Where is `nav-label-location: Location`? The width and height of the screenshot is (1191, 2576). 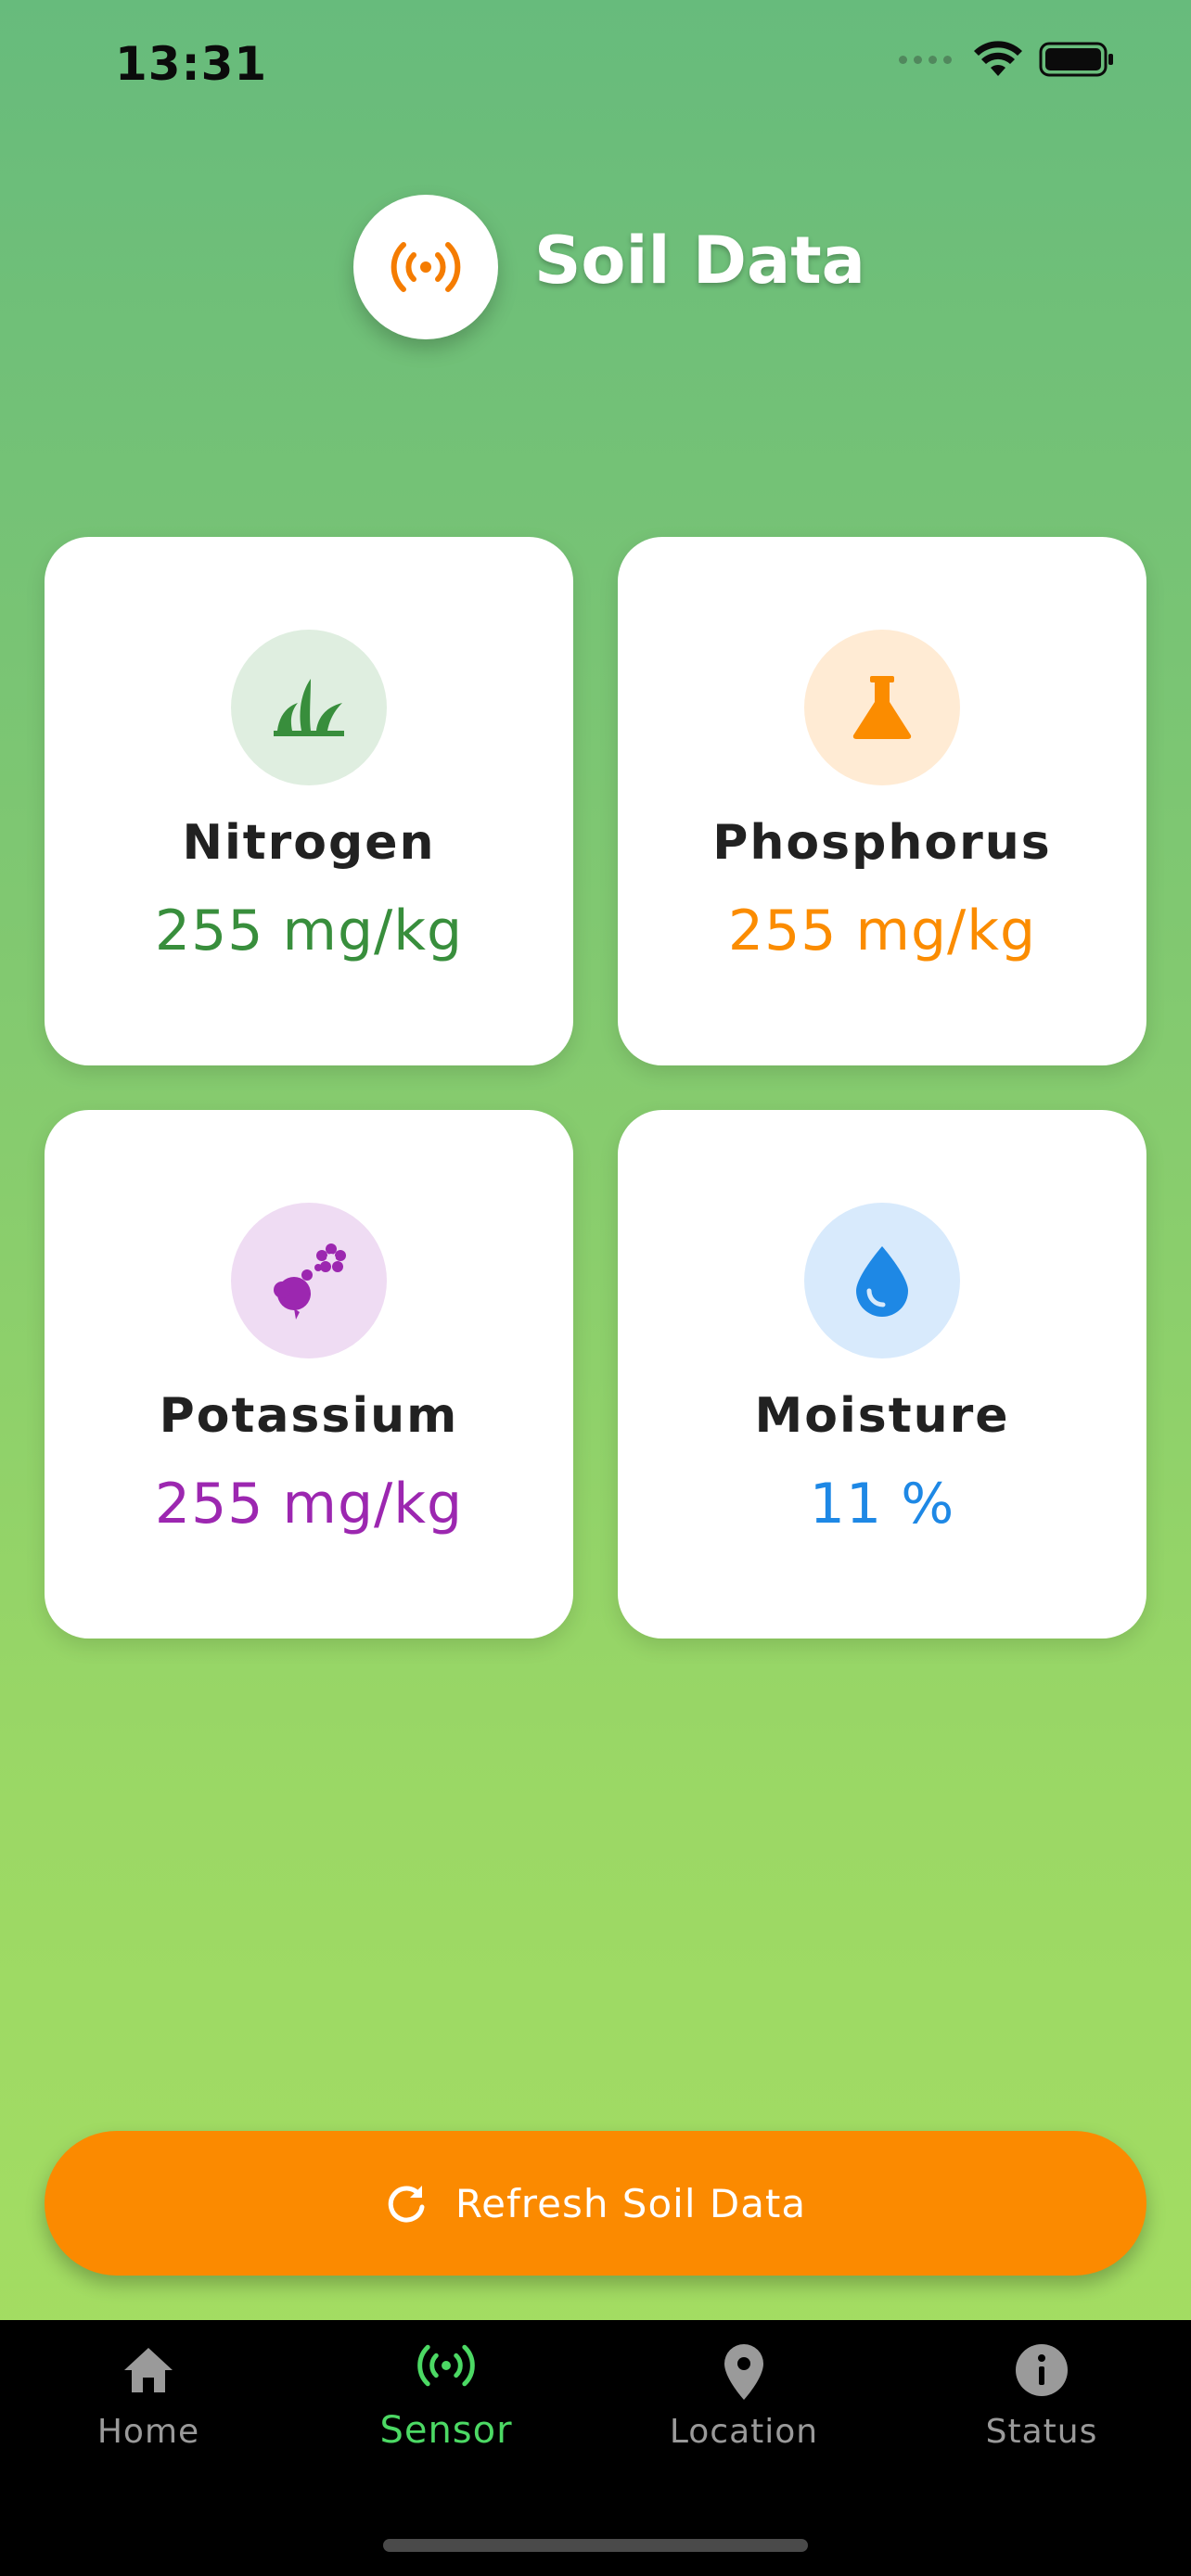
nav-label-location: Location is located at coordinates (744, 2432).